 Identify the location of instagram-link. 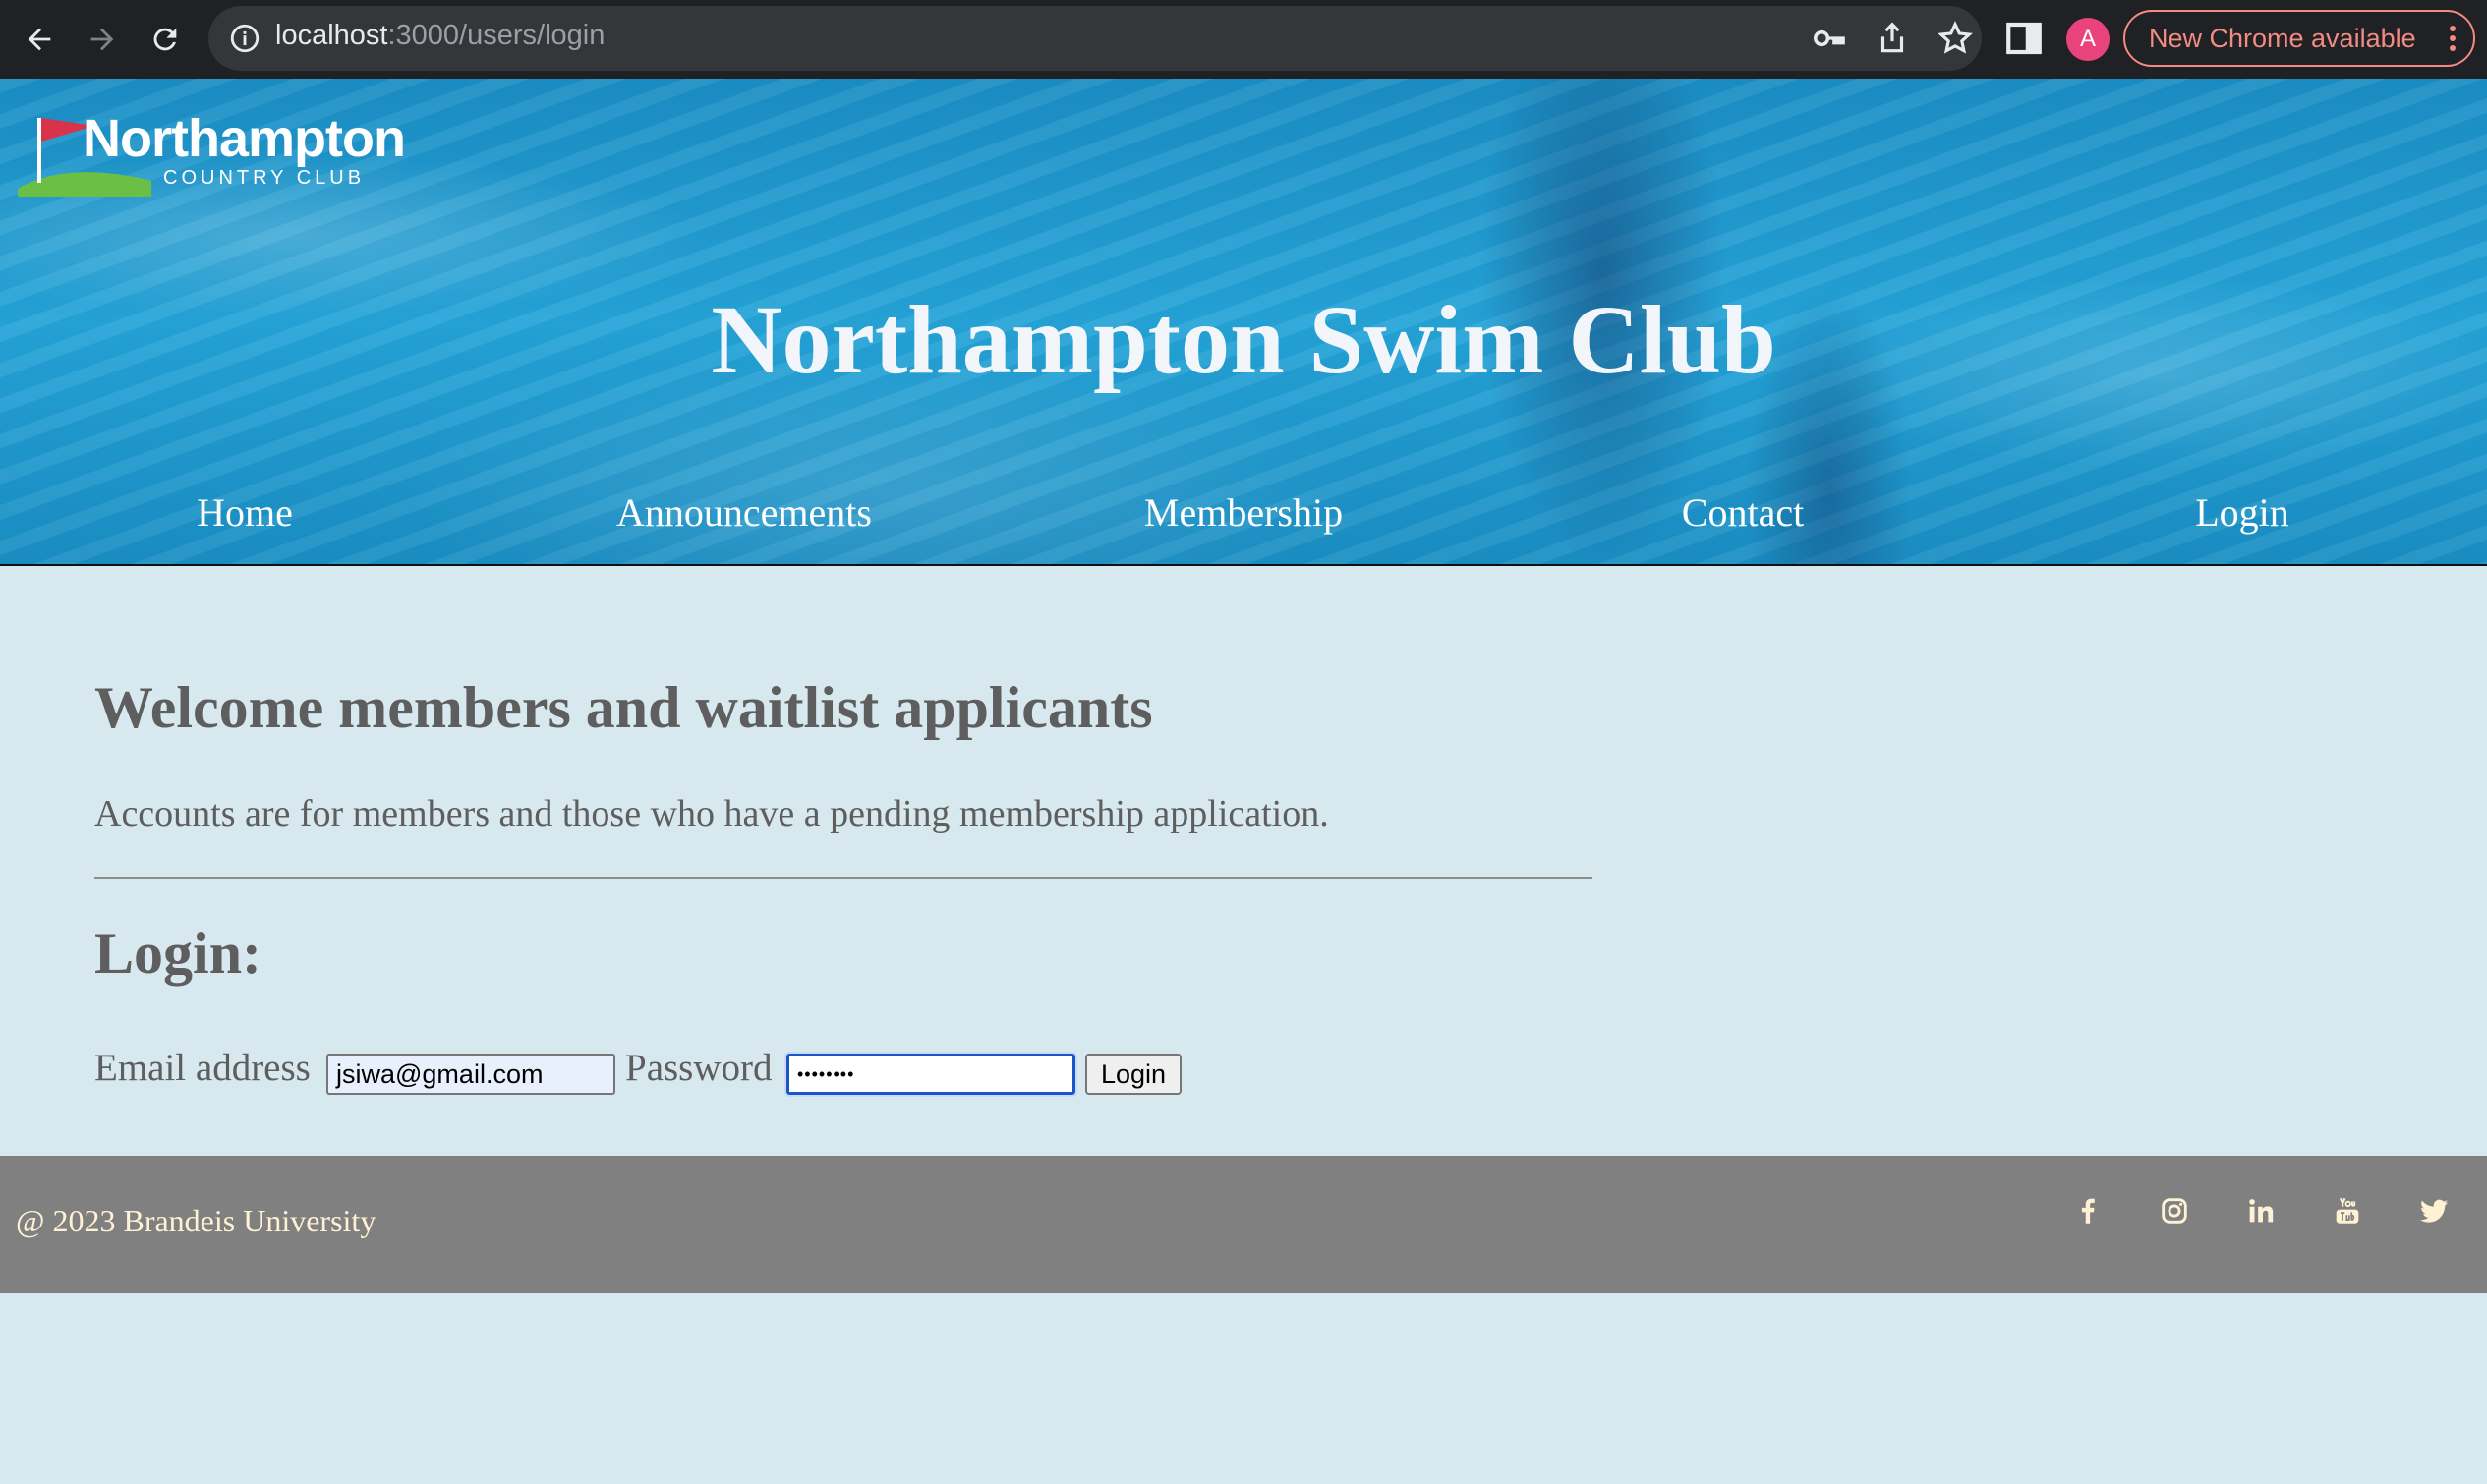
(2174, 1210).